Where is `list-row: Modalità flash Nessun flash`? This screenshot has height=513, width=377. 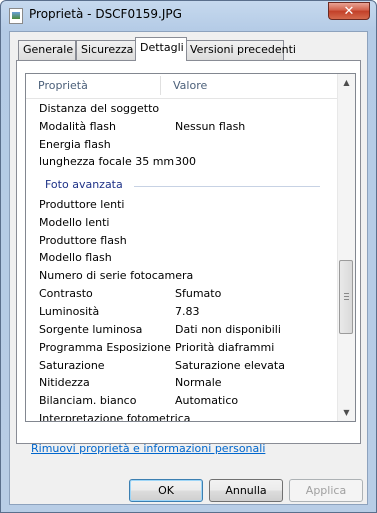 list-row: Modalità flash Nessun flash is located at coordinates (182, 128).